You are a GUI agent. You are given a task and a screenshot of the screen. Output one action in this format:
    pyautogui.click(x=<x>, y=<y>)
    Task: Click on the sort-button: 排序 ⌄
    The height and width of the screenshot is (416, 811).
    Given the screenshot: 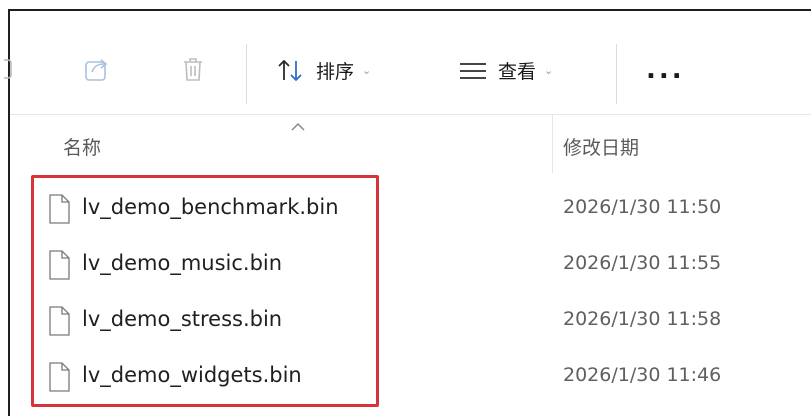 What is the action you would take?
    pyautogui.click(x=323, y=70)
    